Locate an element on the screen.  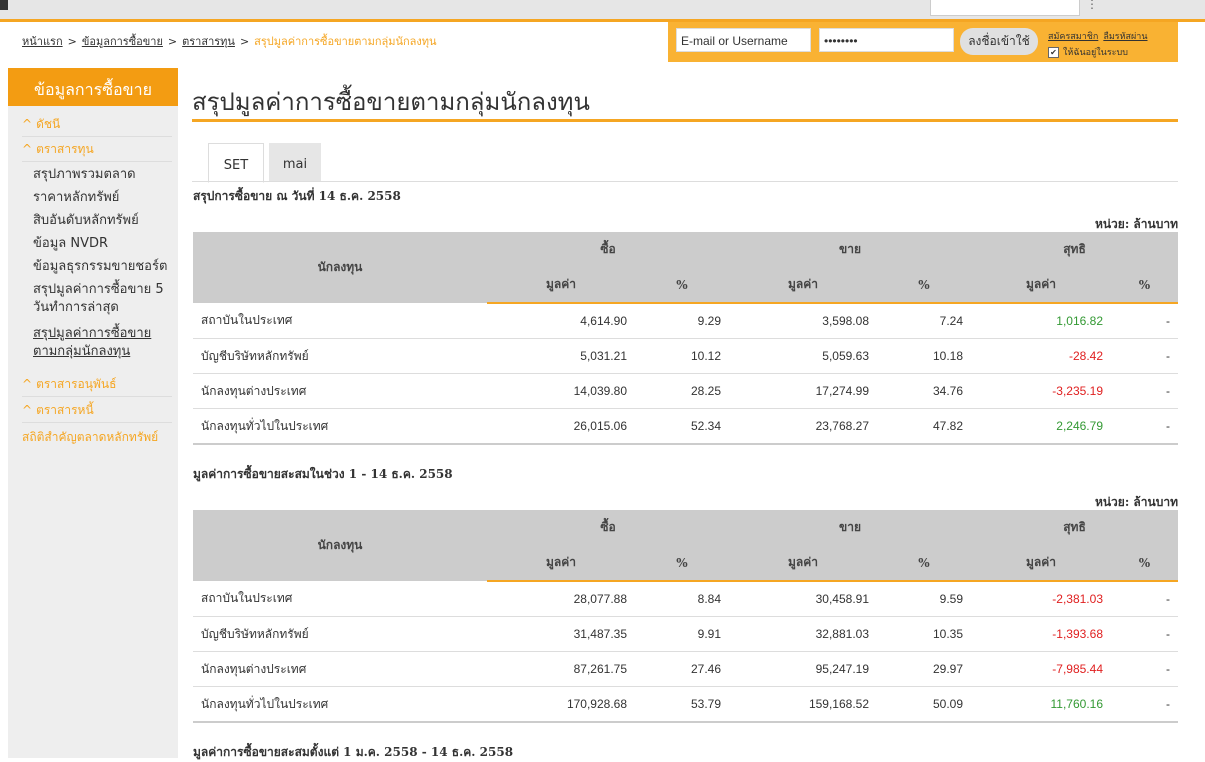
search-input is located at coordinates (1005, 8).